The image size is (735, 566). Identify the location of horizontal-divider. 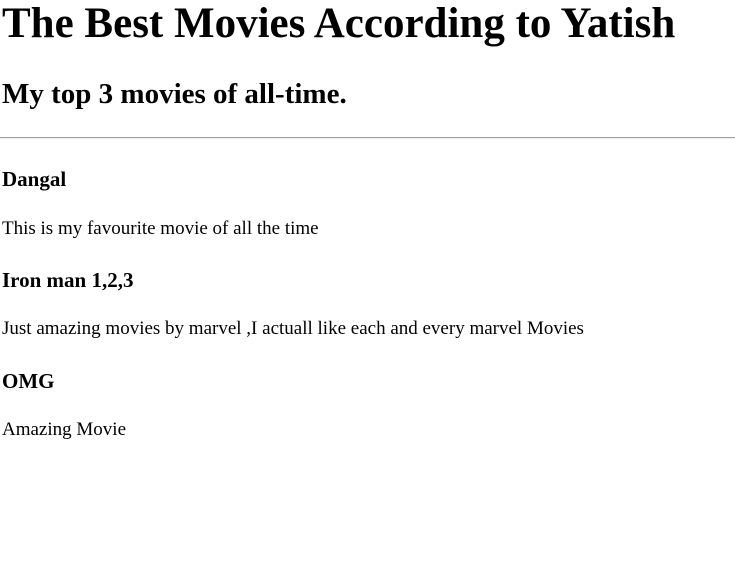
(367, 138).